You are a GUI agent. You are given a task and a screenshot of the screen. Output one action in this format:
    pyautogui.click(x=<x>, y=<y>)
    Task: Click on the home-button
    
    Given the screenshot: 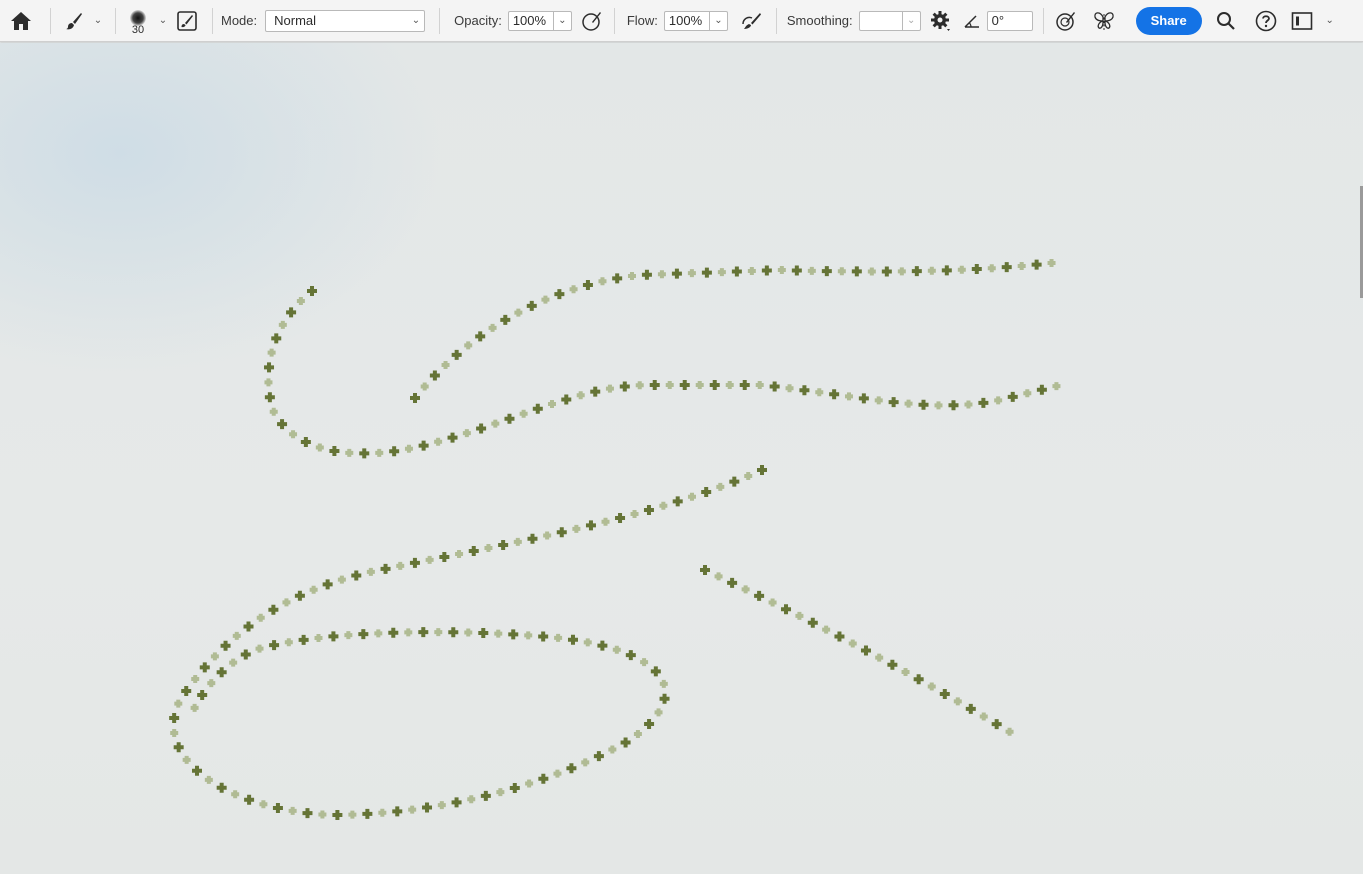 What is the action you would take?
    pyautogui.click(x=21, y=21)
    